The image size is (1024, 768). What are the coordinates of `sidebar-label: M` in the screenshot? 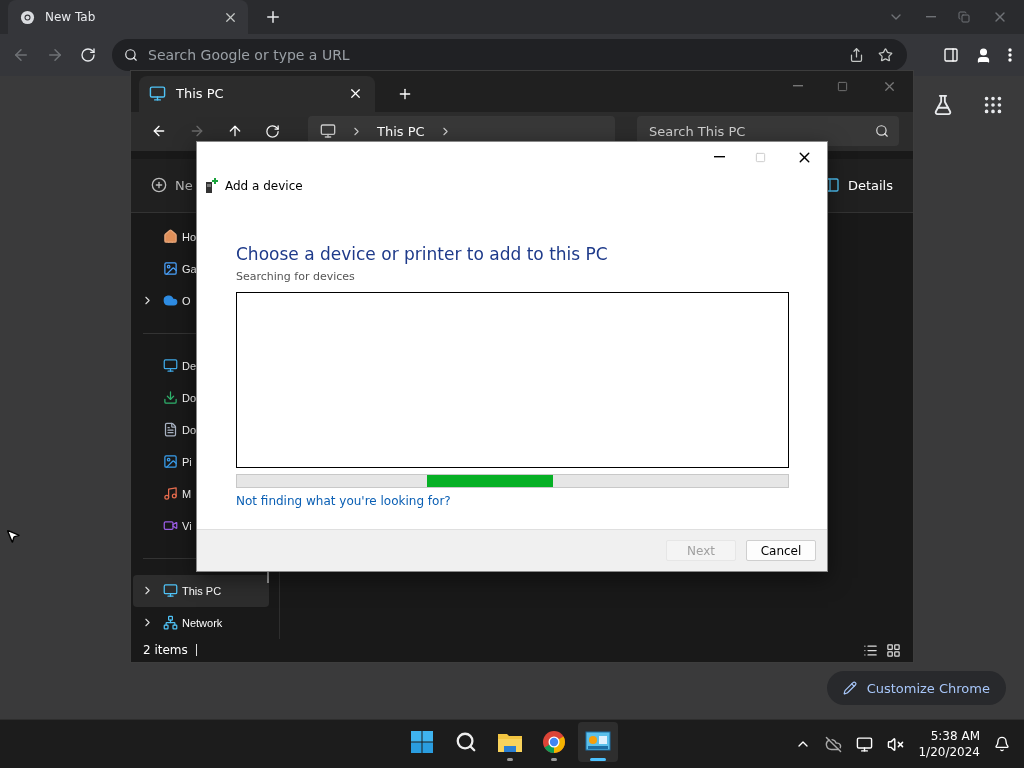 It's located at (187, 493).